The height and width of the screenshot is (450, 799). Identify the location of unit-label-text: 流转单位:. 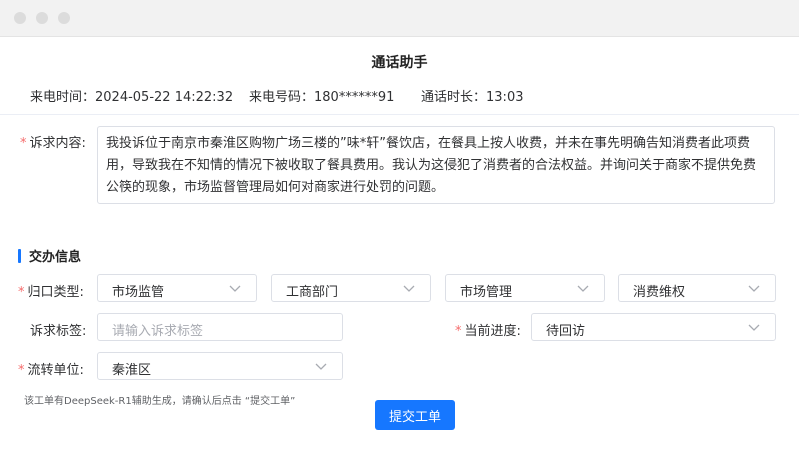
(55, 370).